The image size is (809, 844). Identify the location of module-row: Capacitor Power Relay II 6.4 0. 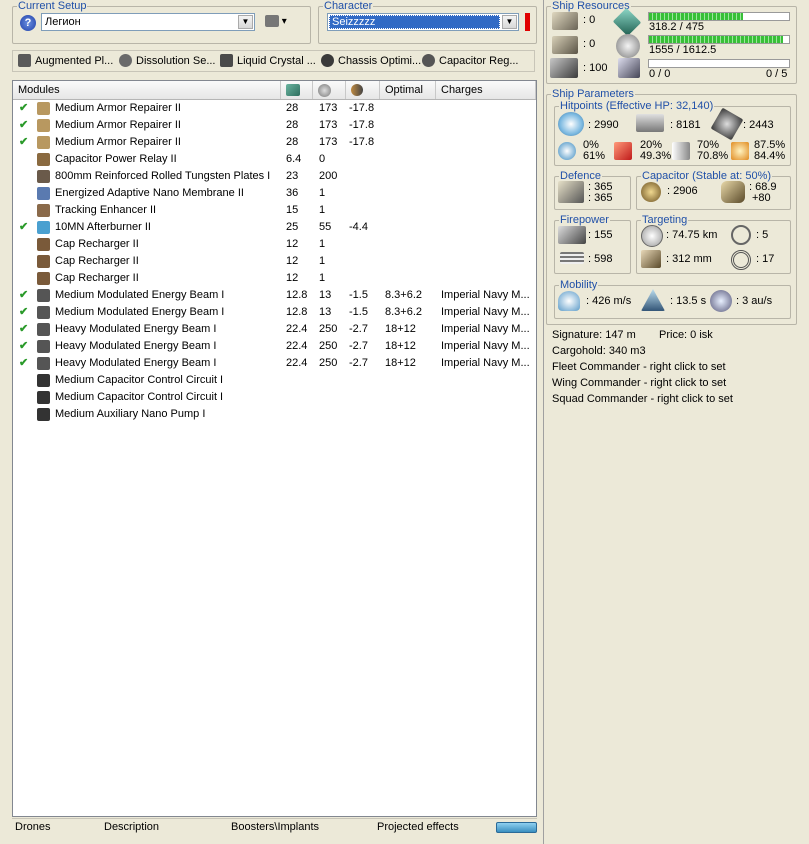
(274, 159).